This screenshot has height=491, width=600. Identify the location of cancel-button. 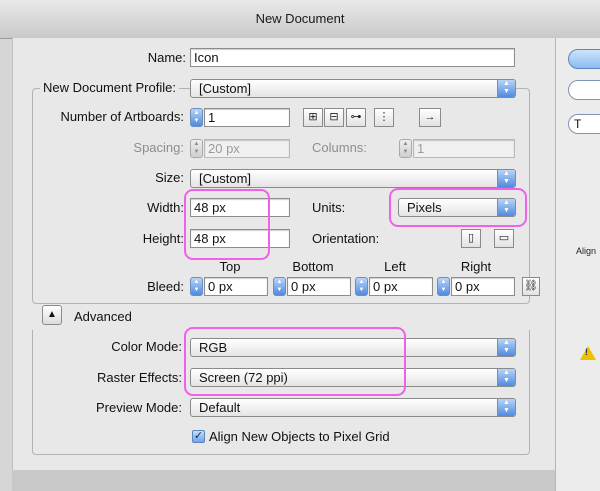
(584, 90).